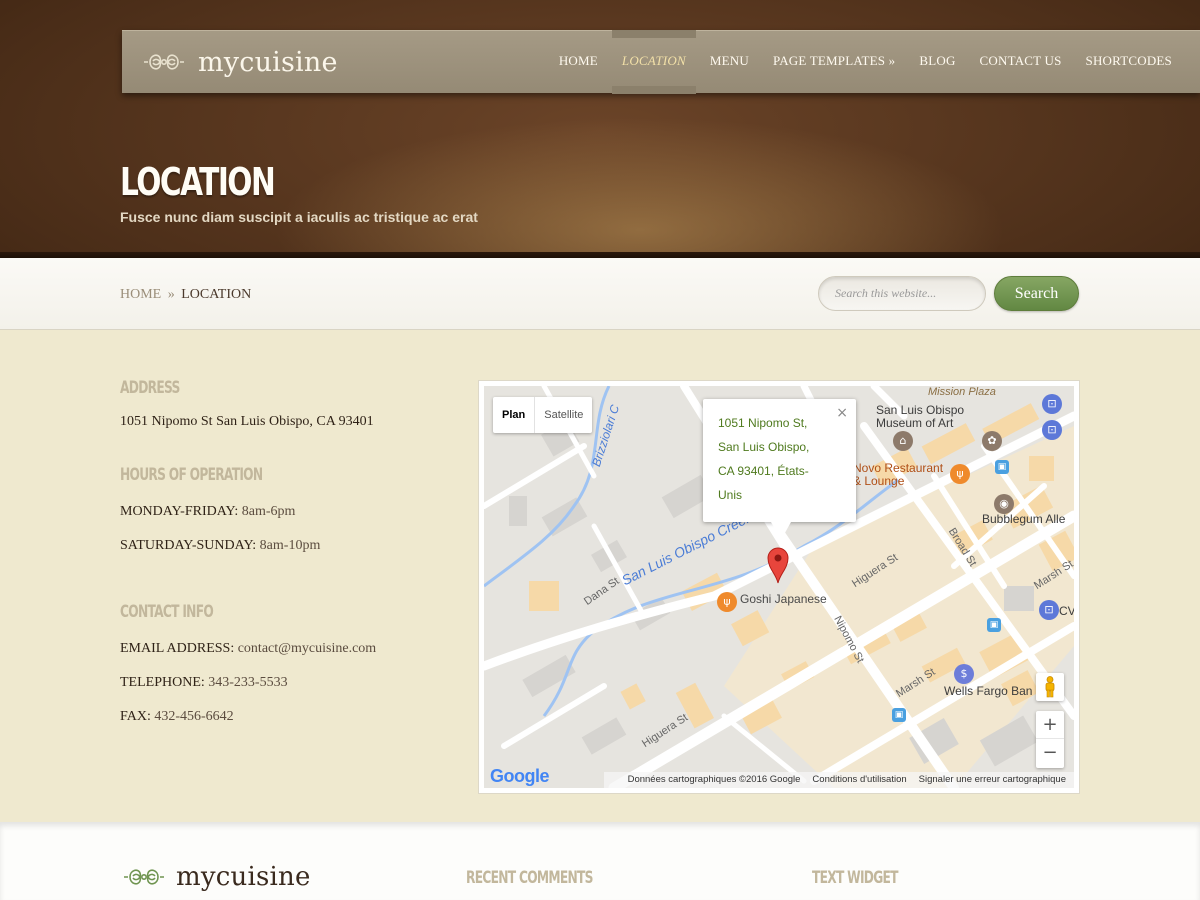 Image resolution: width=1200 pixels, height=900 pixels. I want to click on zoom-control: + −, so click(1050, 739).